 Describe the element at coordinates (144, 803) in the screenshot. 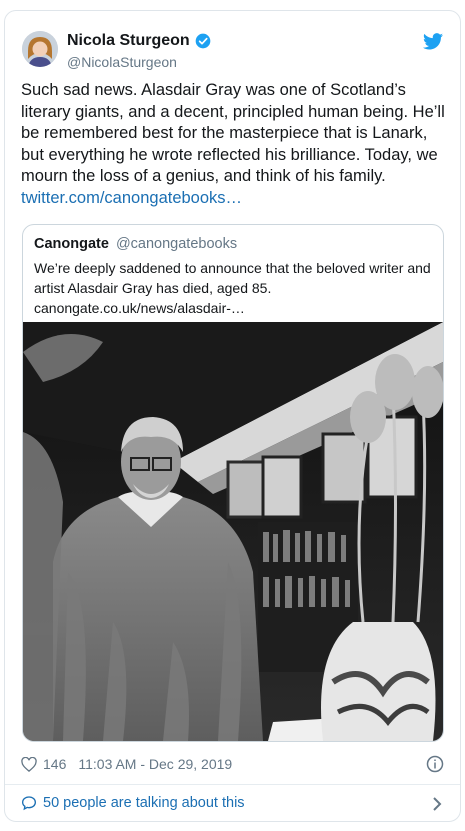

I see `conversation-text: 50 people are talking about this` at that location.